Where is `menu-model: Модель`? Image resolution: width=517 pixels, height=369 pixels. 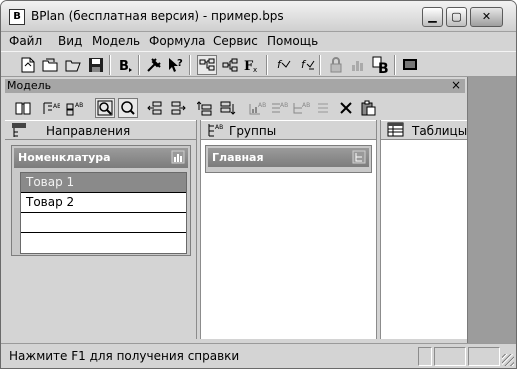
menu-model: Модель is located at coordinates (116, 41).